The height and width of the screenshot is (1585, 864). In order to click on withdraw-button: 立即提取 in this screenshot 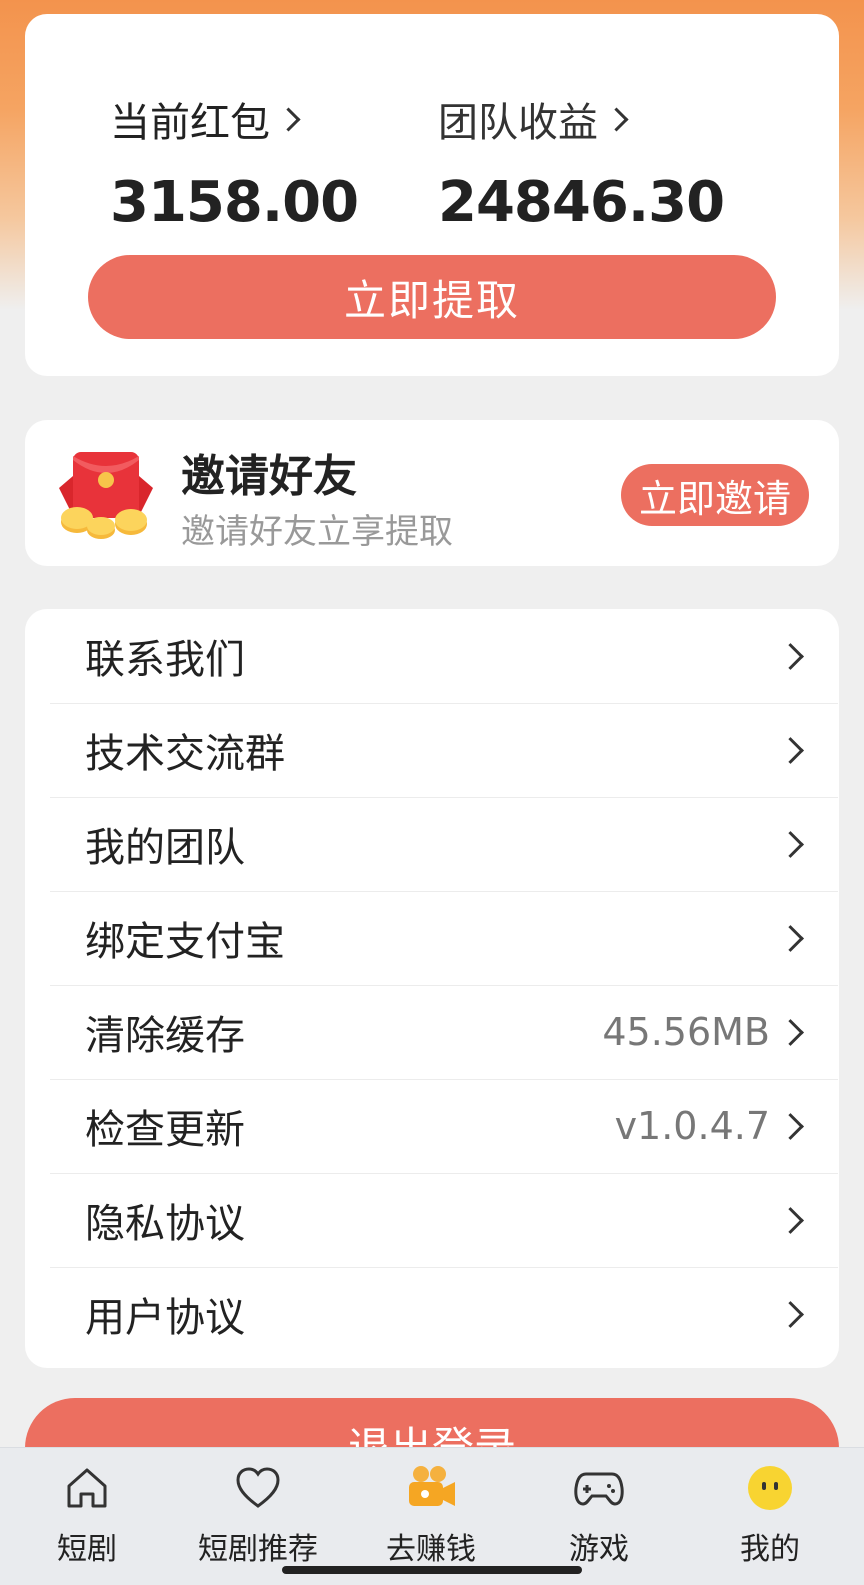, I will do `click(432, 297)`.